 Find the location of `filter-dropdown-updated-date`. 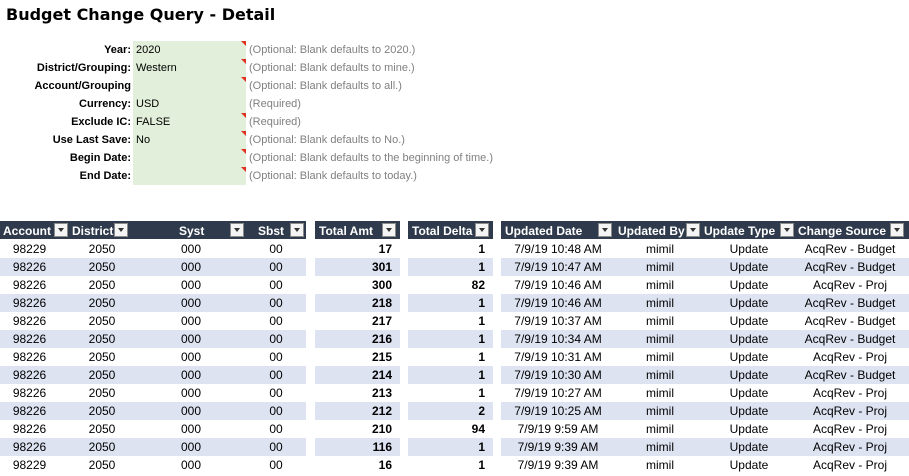

filter-dropdown-updated-date is located at coordinates (605, 230).